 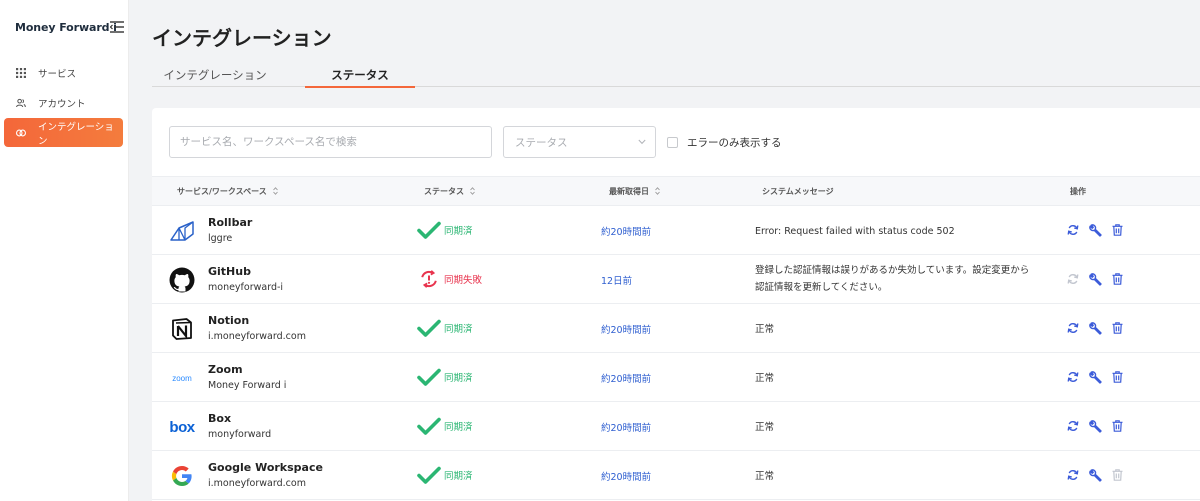 What do you see at coordinates (227, 191) in the screenshot?
I see `column-header-service: サービス/ワークスペース` at bounding box center [227, 191].